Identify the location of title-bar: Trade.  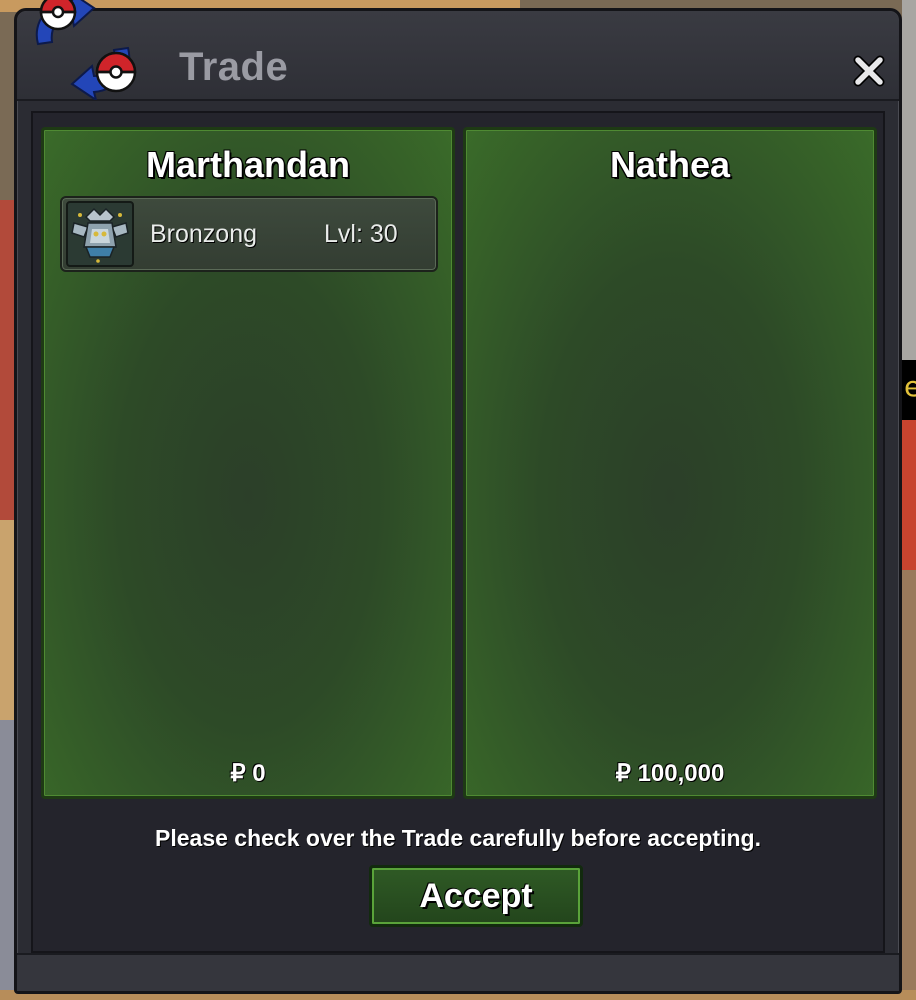
(458, 56).